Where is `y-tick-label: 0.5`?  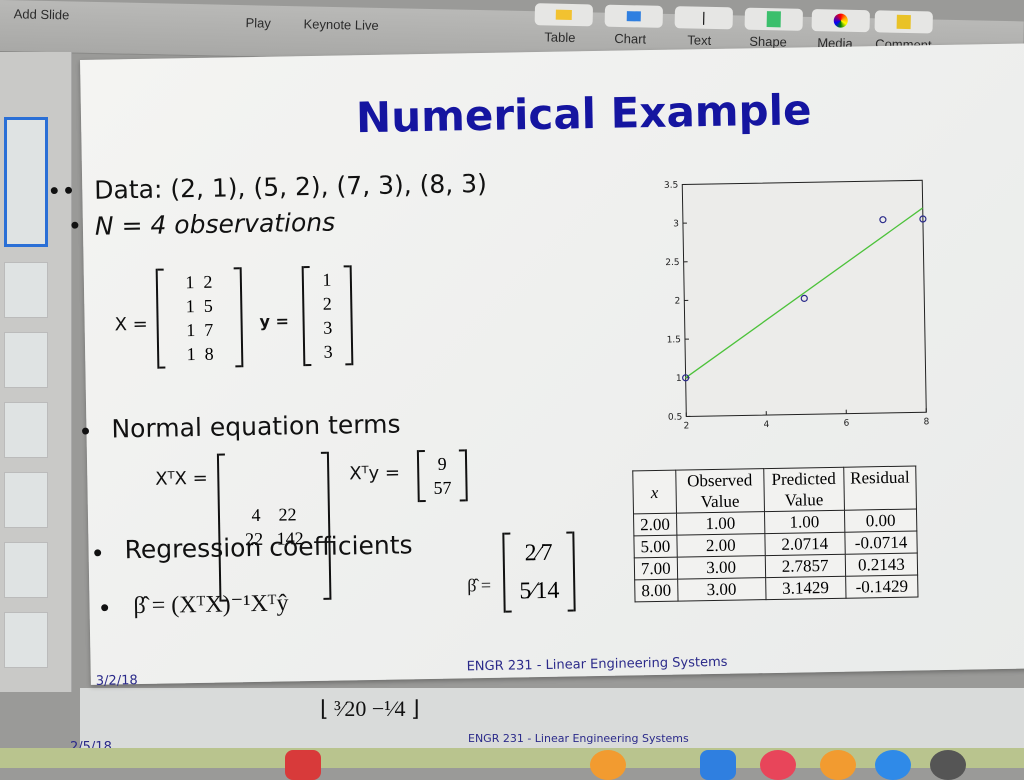 y-tick-label: 0.5 is located at coordinates (675, 418).